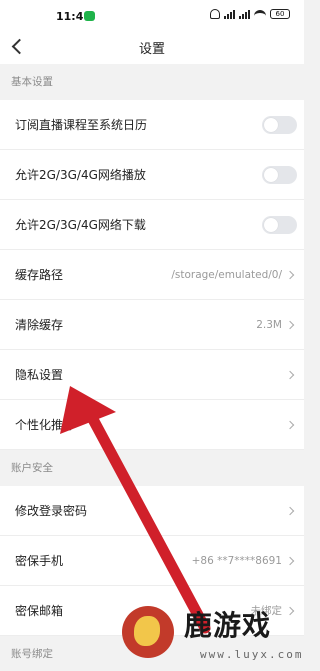 This screenshot has height=671, width=320. What do you see at coordinates (80, 175) in the screenshot?
I see `row-label: 允许2G/3G/4G网络播放` at bounding box center [80, 175].